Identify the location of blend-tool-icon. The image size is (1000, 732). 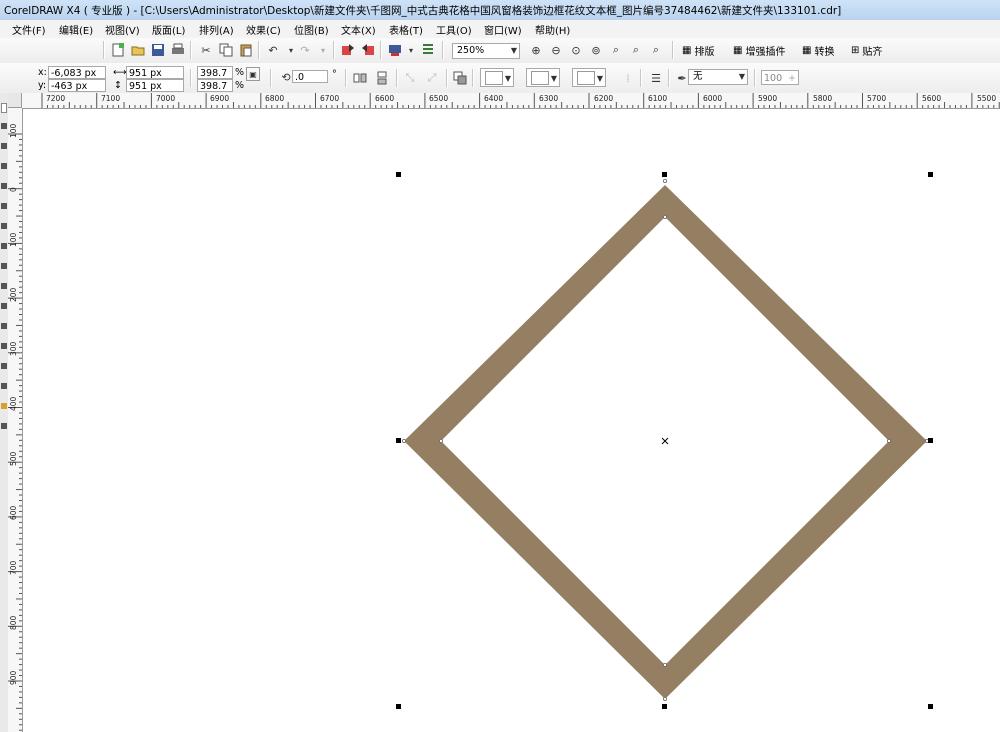
(4, 386).